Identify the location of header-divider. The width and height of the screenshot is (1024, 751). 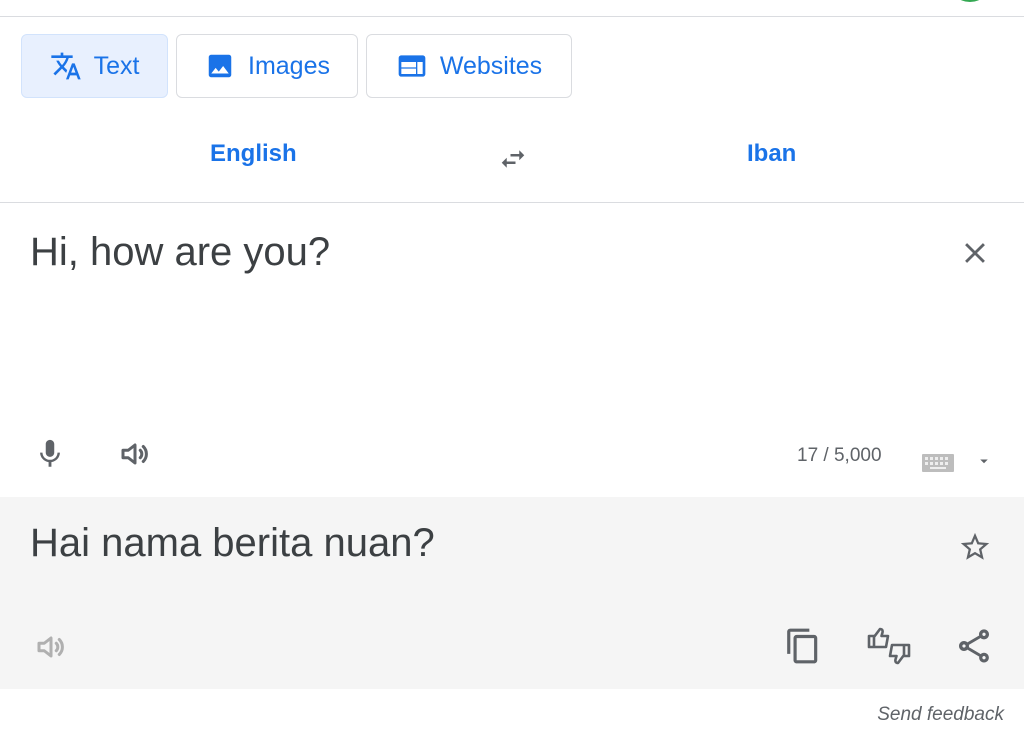
(512, 16).